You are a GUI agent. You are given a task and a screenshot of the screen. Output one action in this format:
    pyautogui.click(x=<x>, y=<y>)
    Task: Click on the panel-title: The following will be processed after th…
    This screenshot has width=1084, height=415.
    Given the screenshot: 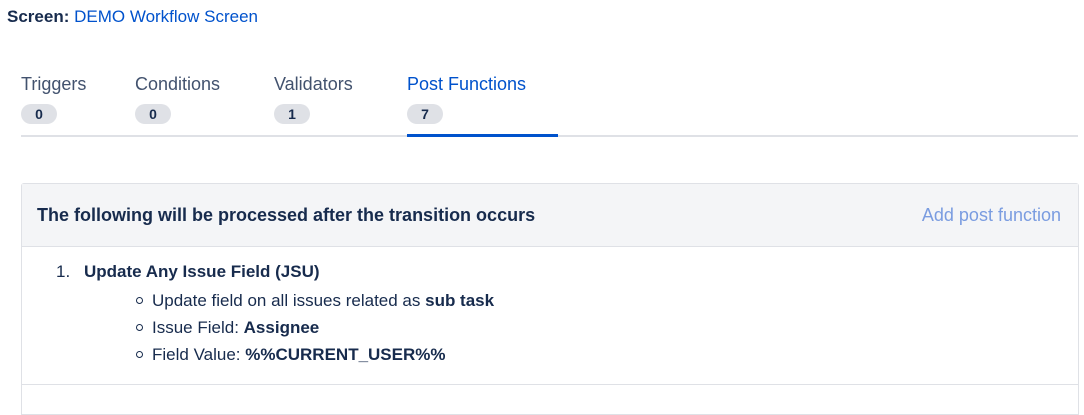 What is the action you would take?
    pyautogui.click(x=286, y=215)
    